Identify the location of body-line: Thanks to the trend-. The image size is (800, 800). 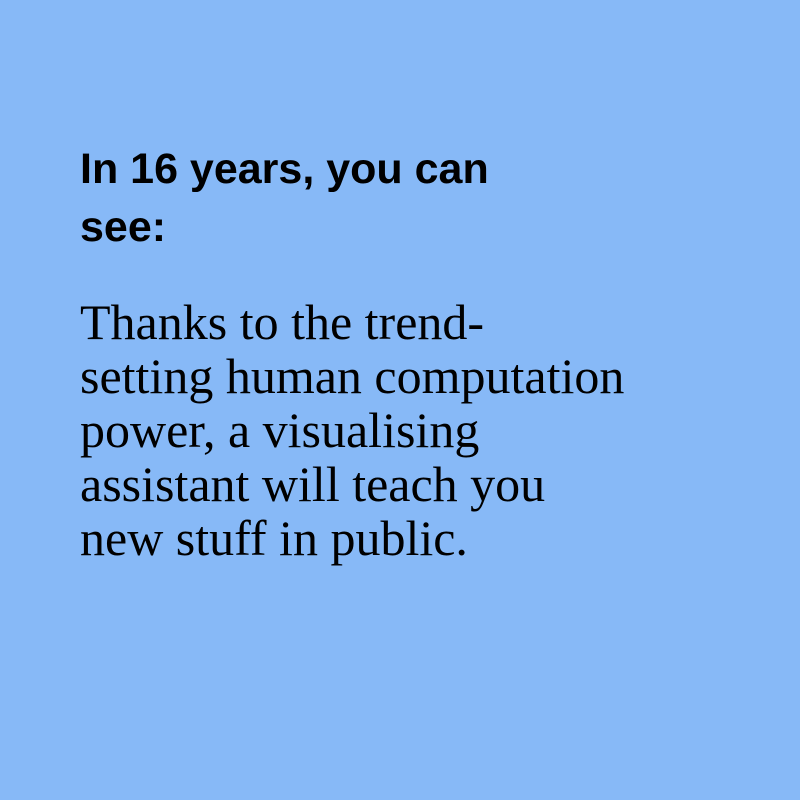
(282, 322).